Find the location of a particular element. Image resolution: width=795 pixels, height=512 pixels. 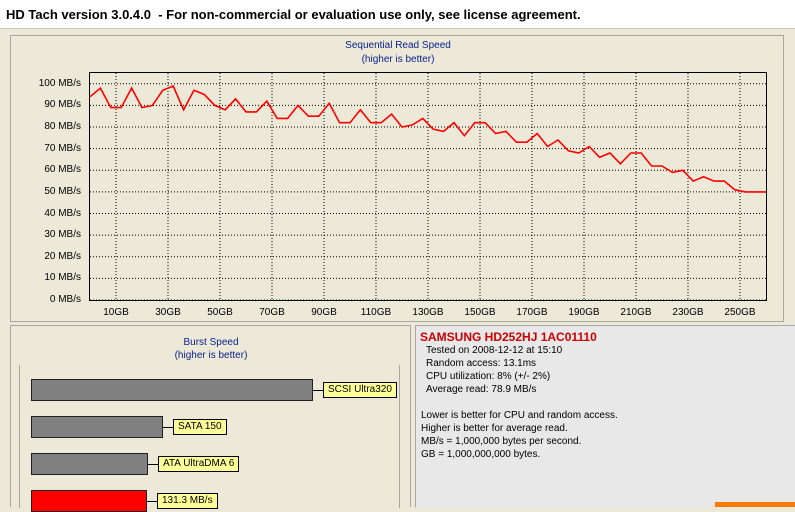

burst-chart-title: Burst Speed is located at coordinates (211, 342).